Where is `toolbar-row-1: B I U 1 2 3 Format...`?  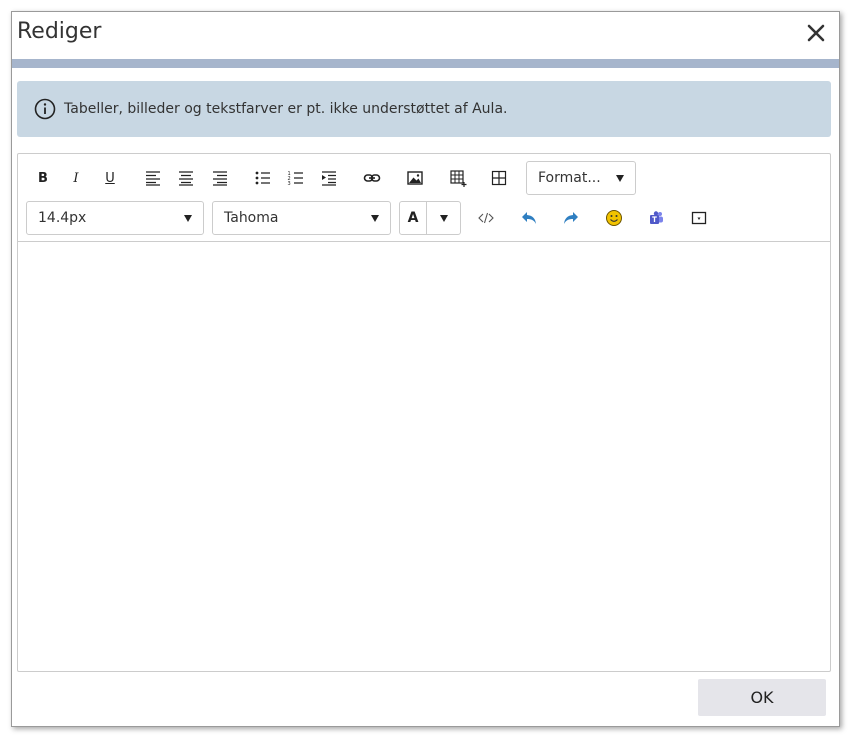 toolbar-row-1: B I U 1 2 3 Format... is located at coordinates (424, 178).